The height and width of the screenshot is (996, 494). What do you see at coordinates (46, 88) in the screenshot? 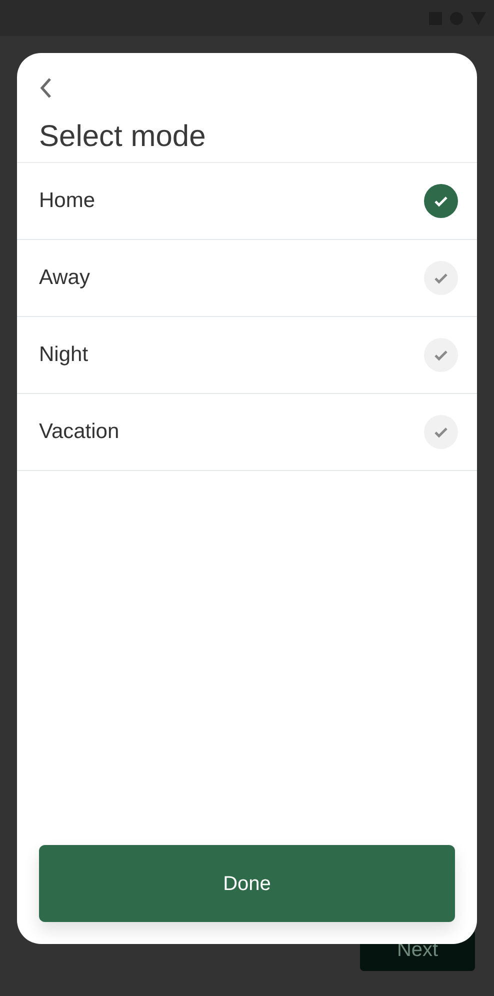
I see `back-icon` at bounding box center [46, 88].